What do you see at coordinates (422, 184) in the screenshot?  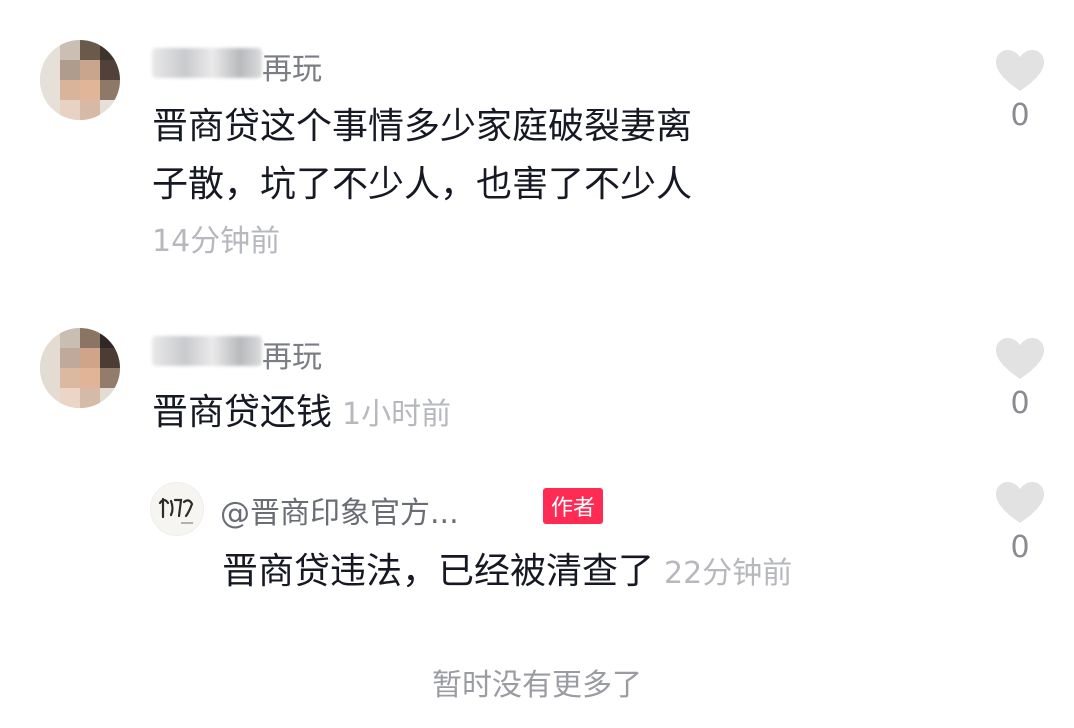 I see `comment-text-line: 子散，坑了不少人，也害了不少人` at bounding box center [422, 184].